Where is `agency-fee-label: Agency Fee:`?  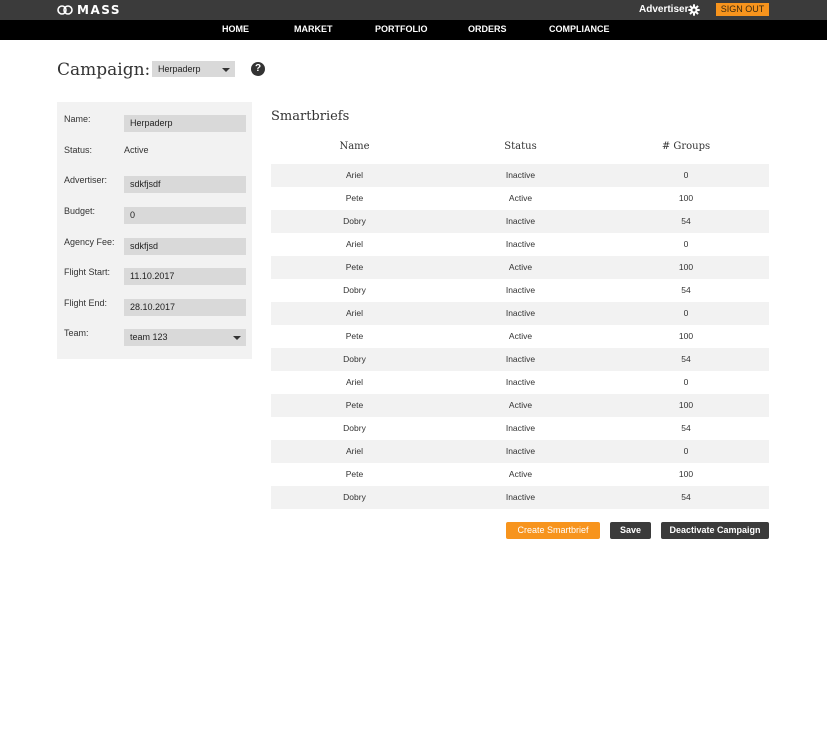
agency-fee-label: Agency Fee: is located at coordinates (89, 242).